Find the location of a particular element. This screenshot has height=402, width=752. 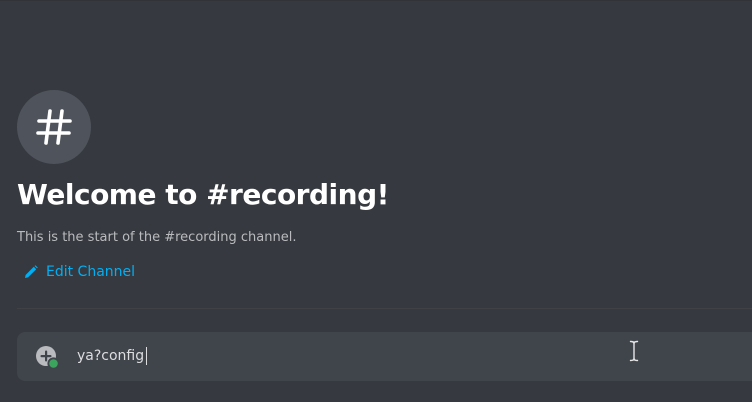

pencil-icon is located at coordinates (31, 271).